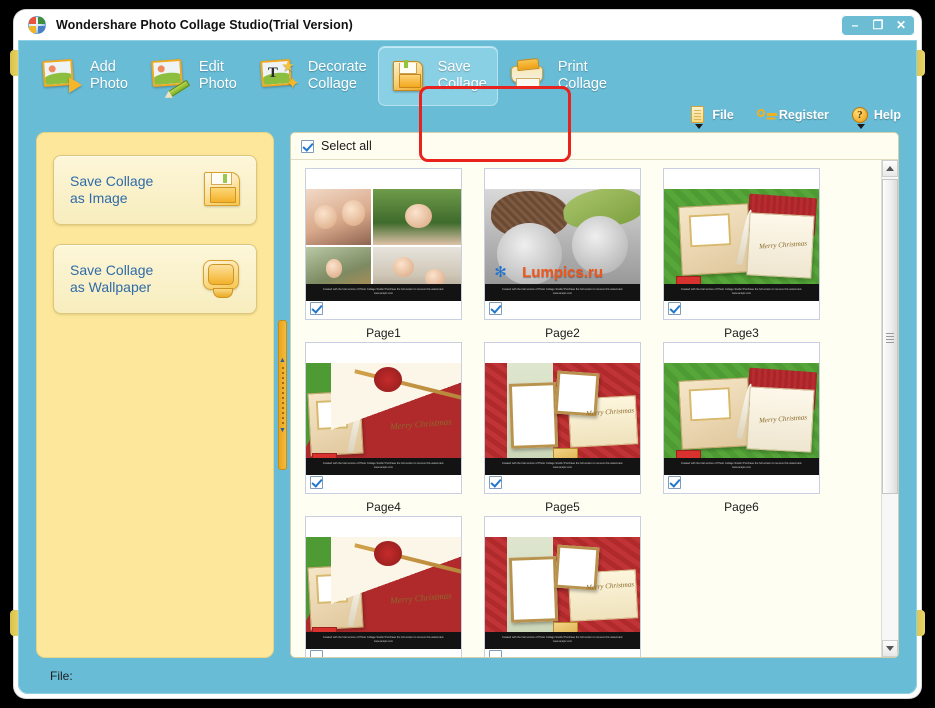 The image size is (935, 708). What do you see at coordinates (562, 507) in the screenshot?
I see `page-caption: Page5` at bounding box center [562, 507].